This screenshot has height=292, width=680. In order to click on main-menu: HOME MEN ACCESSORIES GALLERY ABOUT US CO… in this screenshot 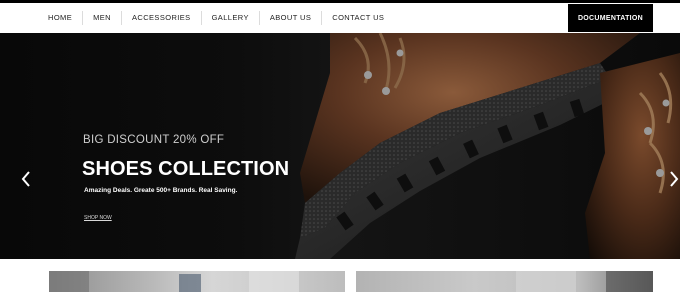, I will do `click(216, 17)`.